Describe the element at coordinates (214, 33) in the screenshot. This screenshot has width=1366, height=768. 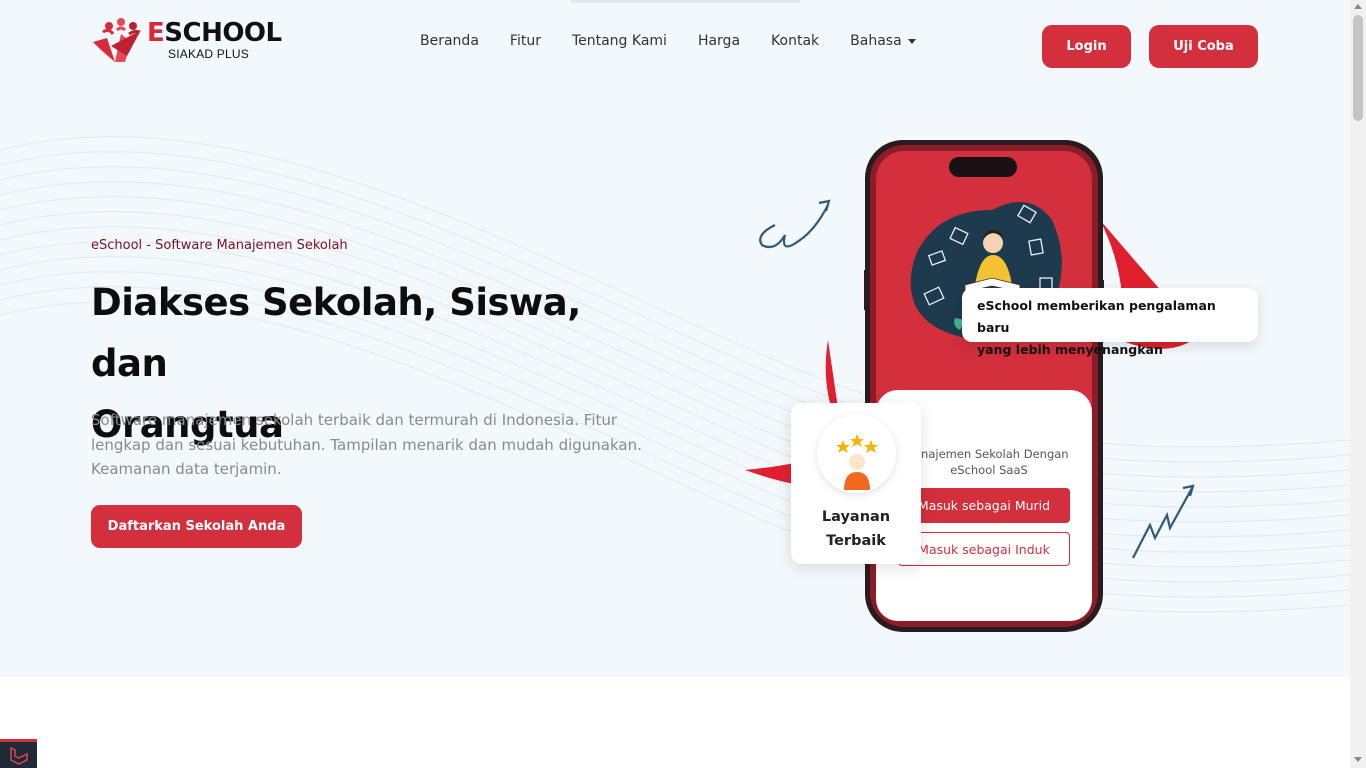
I see `brand-name: ESCHOOL` at that location.